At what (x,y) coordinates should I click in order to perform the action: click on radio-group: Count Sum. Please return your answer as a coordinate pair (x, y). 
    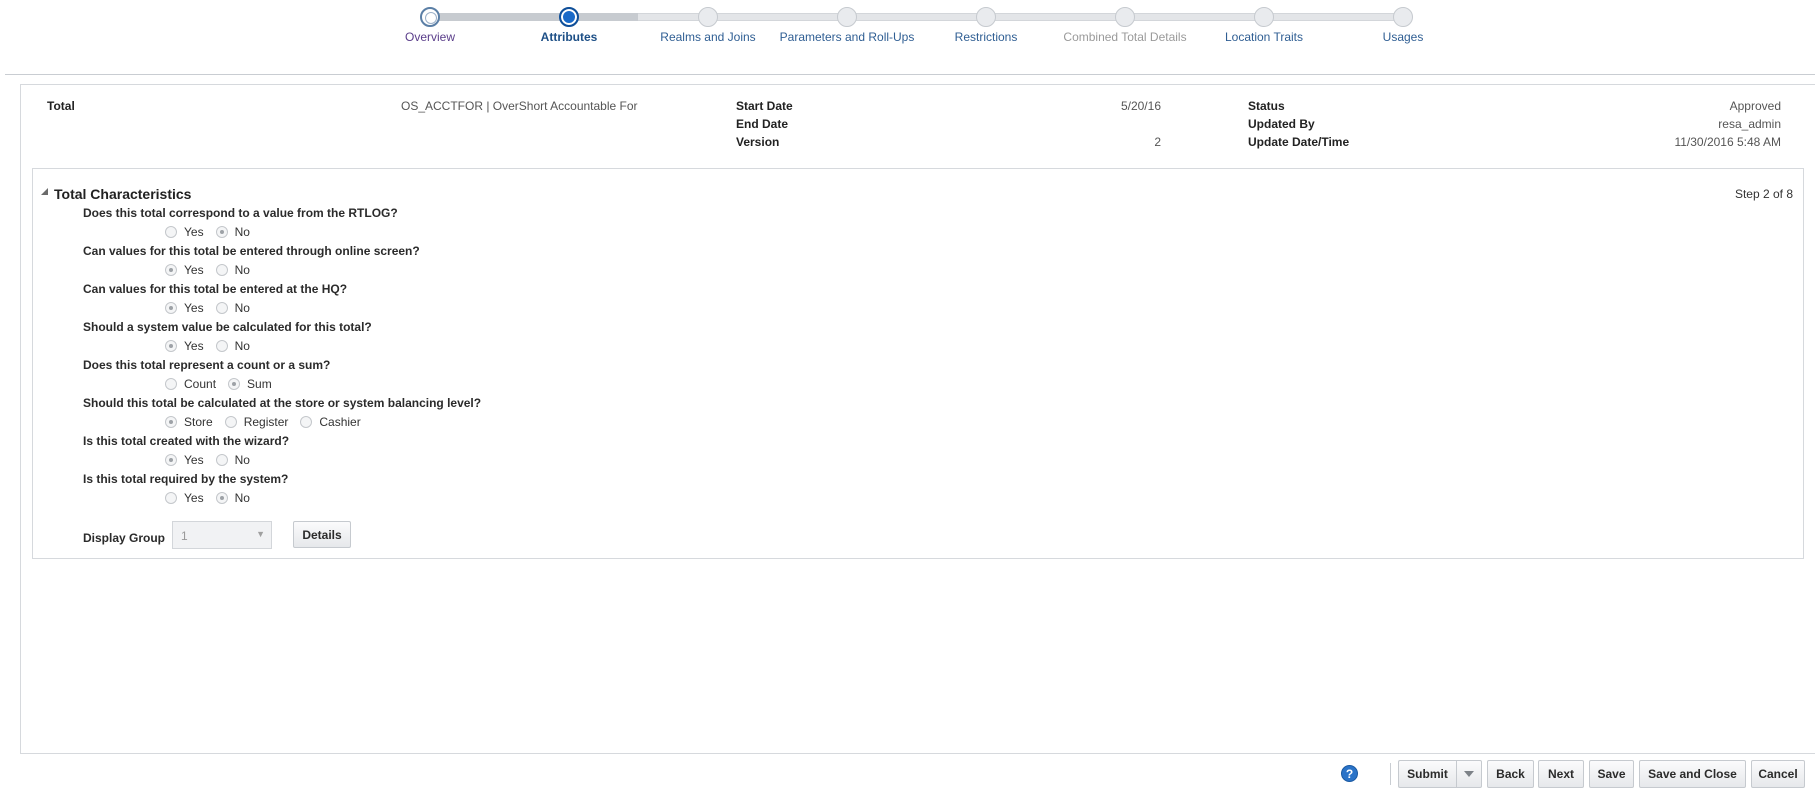
    Looking at the image, I should click on (224, 384).